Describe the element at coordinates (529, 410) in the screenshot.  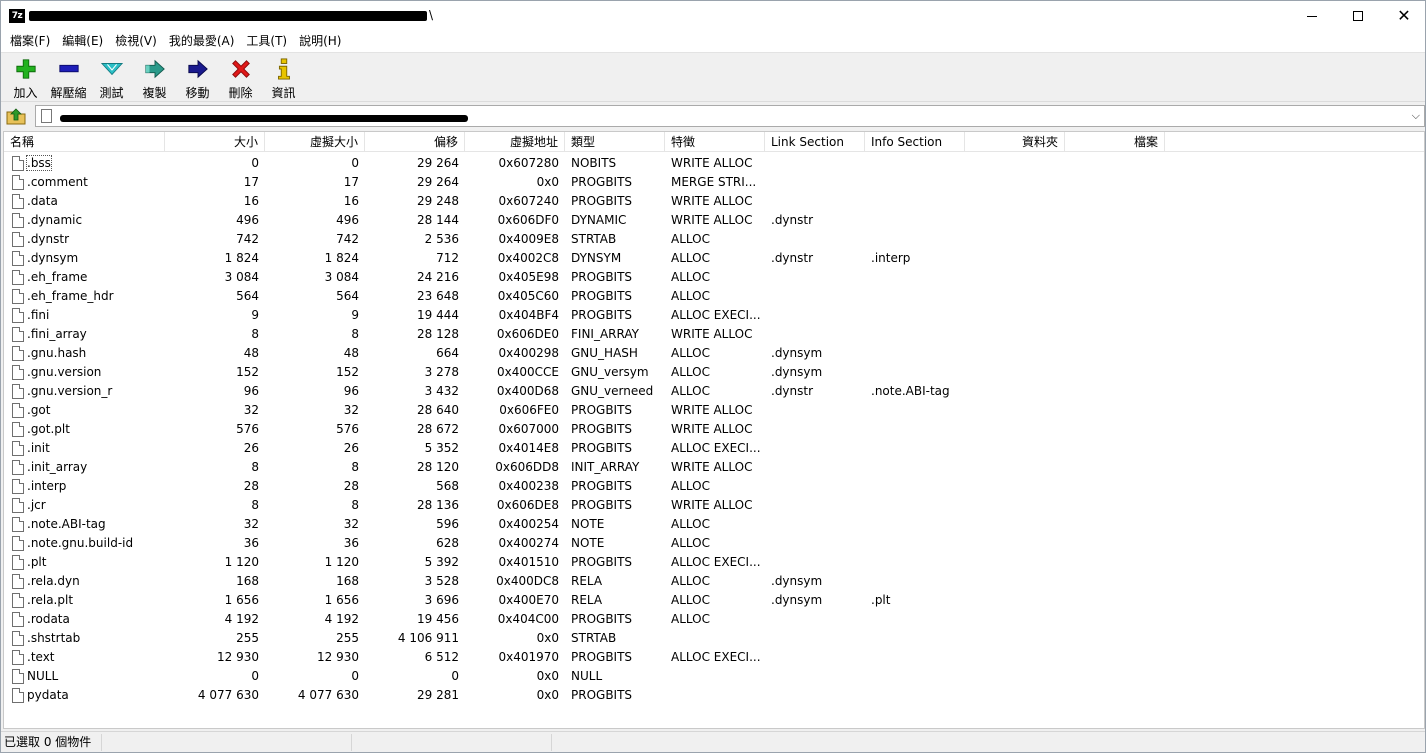
I see `cell-virtual-address: 0x606FE0` at that location.